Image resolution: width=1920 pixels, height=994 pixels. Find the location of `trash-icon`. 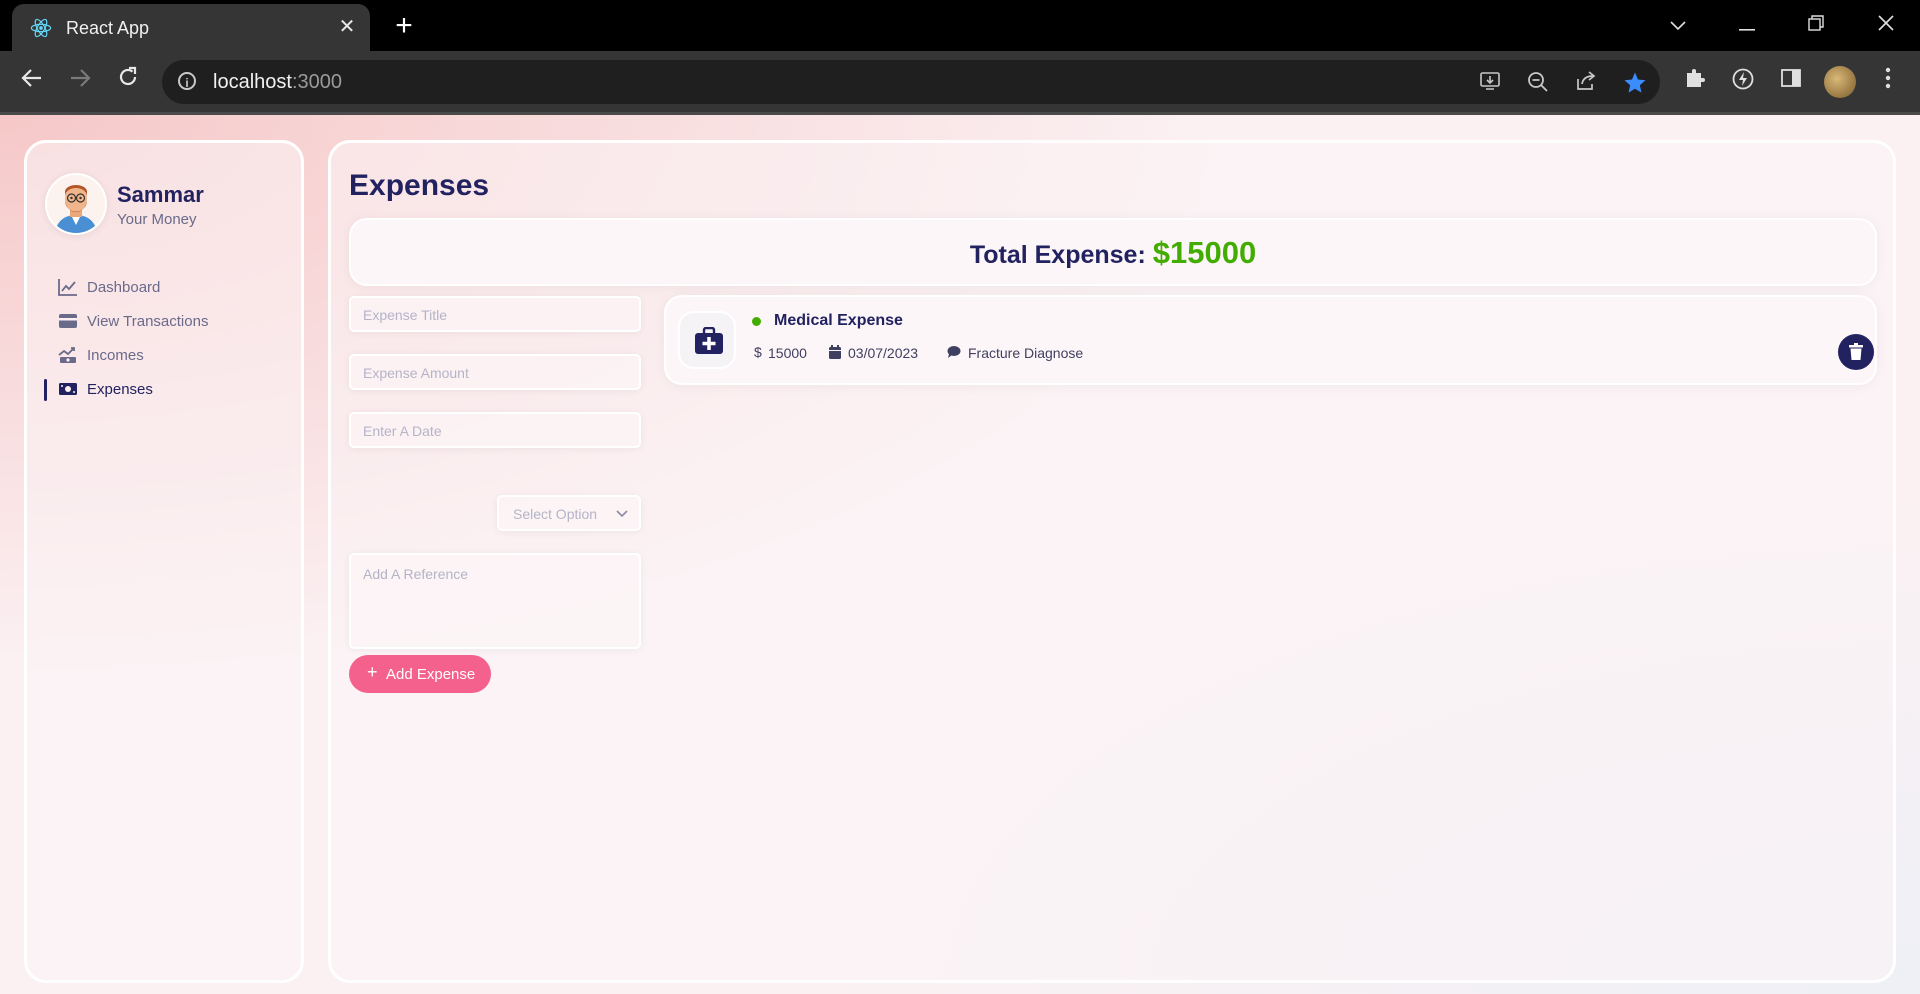

trash-icon is located at coordinates (1856, 351).